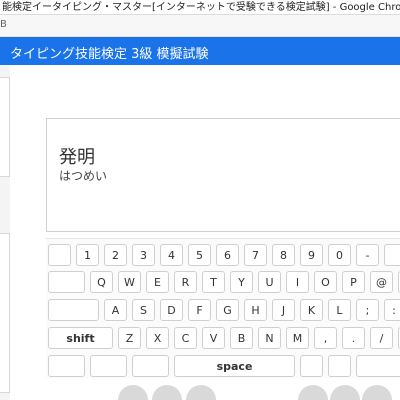  I want to click on key-y: Y, so click(241, 282).